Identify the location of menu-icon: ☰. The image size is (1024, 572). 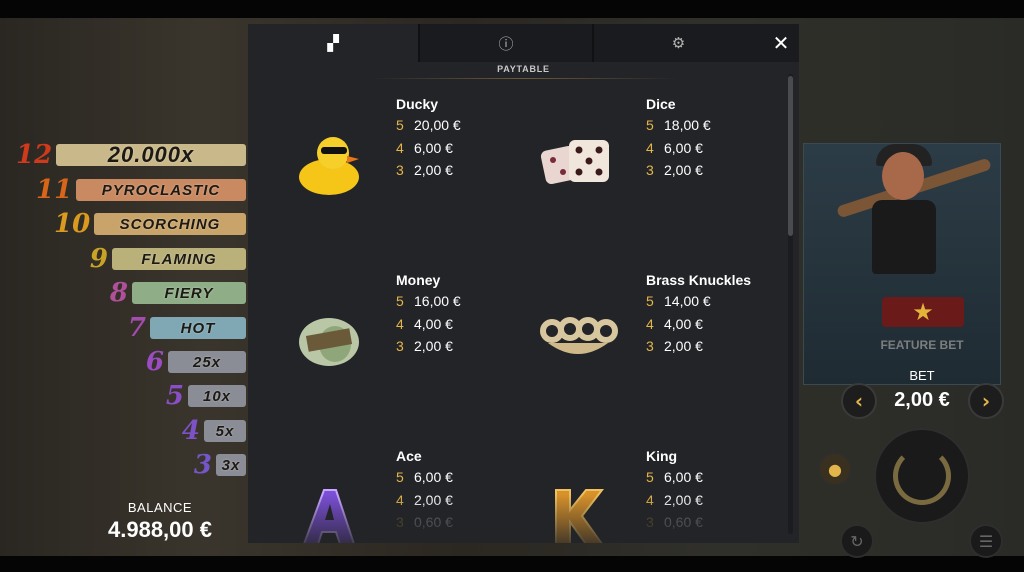
(986, 541).